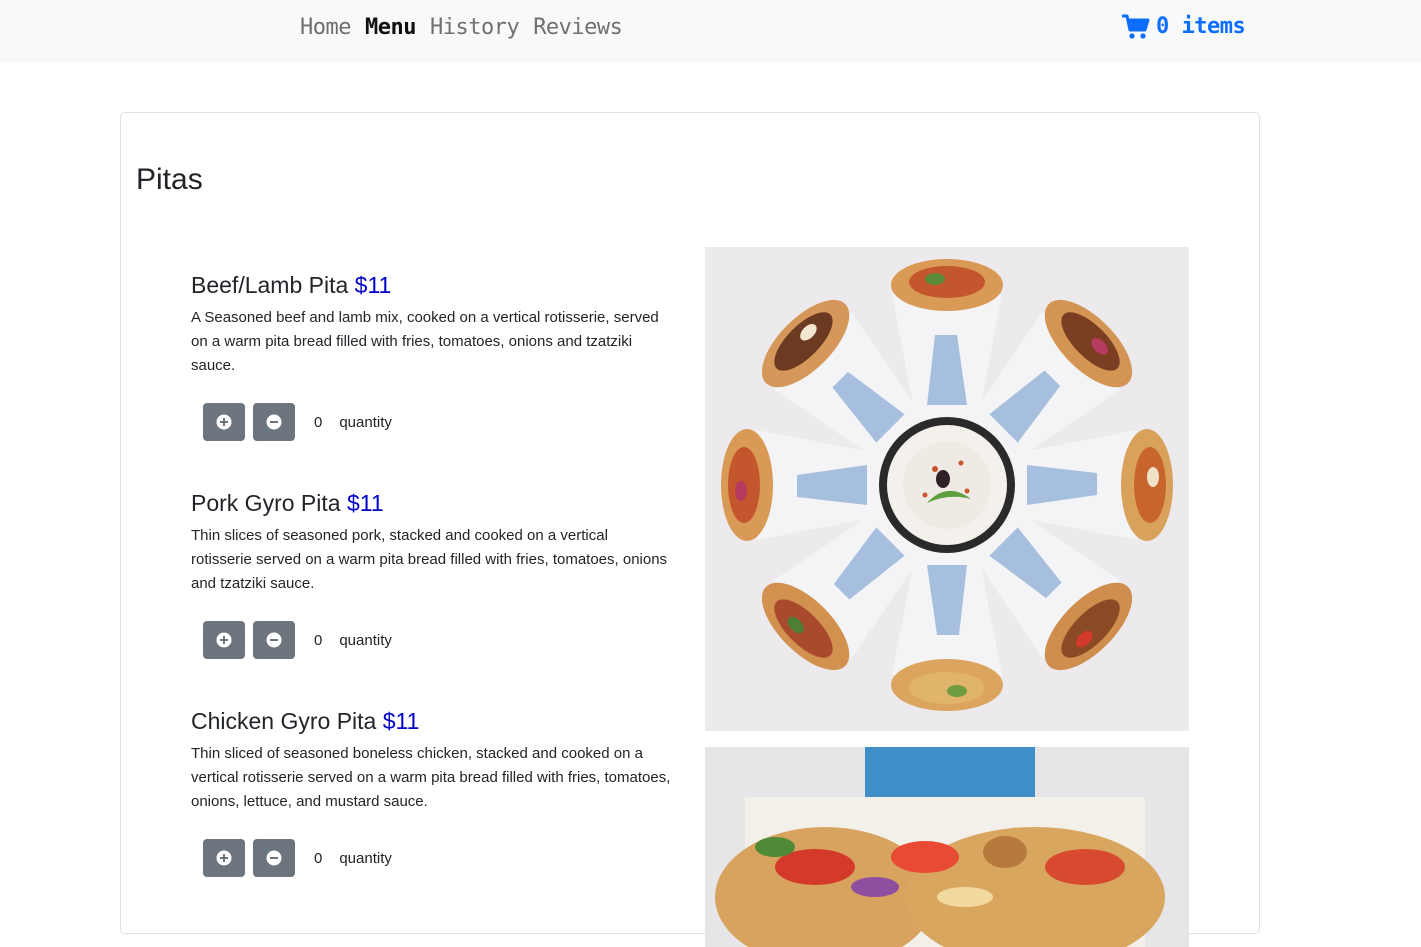  I want to click on cart-count: 0 items, so click(1201, 26).